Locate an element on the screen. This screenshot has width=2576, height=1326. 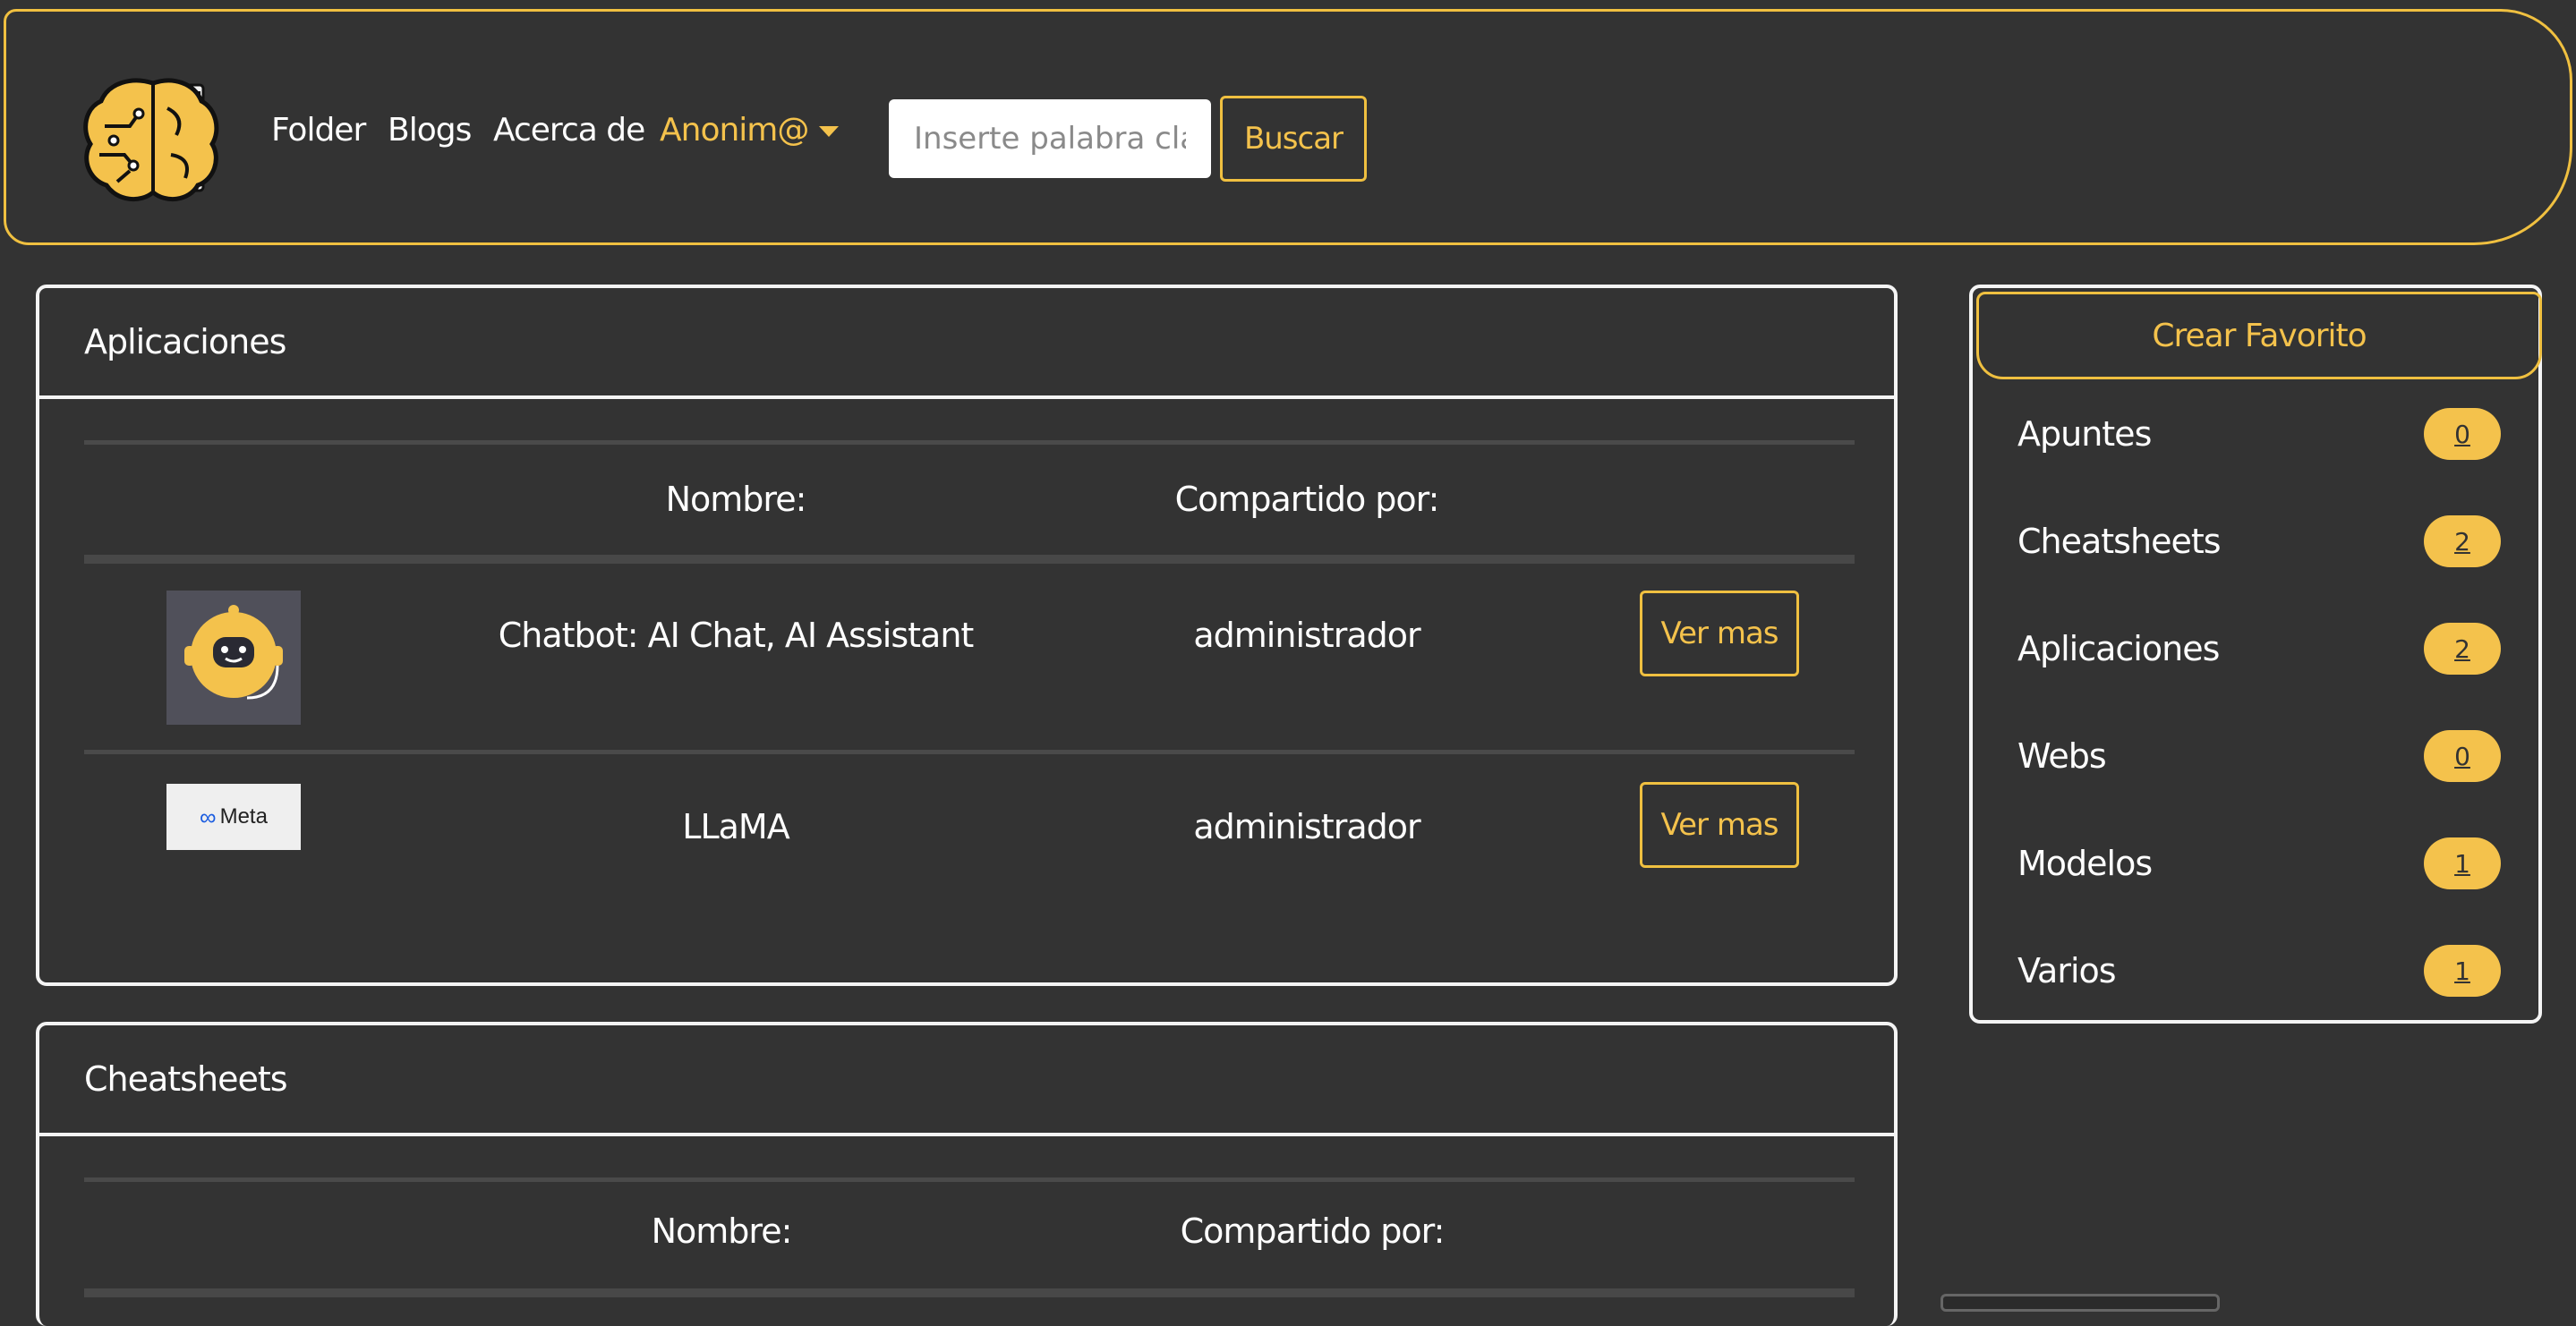
crear-favorito-button: Crear Favorito is located at coordinates (2259, 335).